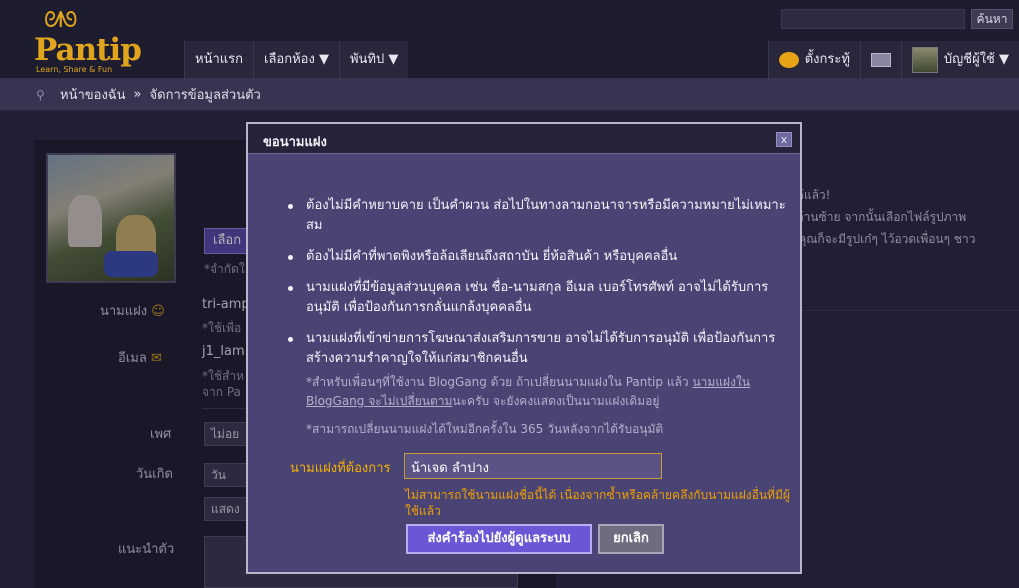 The width and height of the screenshot is (1019, 588). Describe the element at coordinates (218, 59) in the screenshot. I see `nav-home: หน้าแรก` at that location.